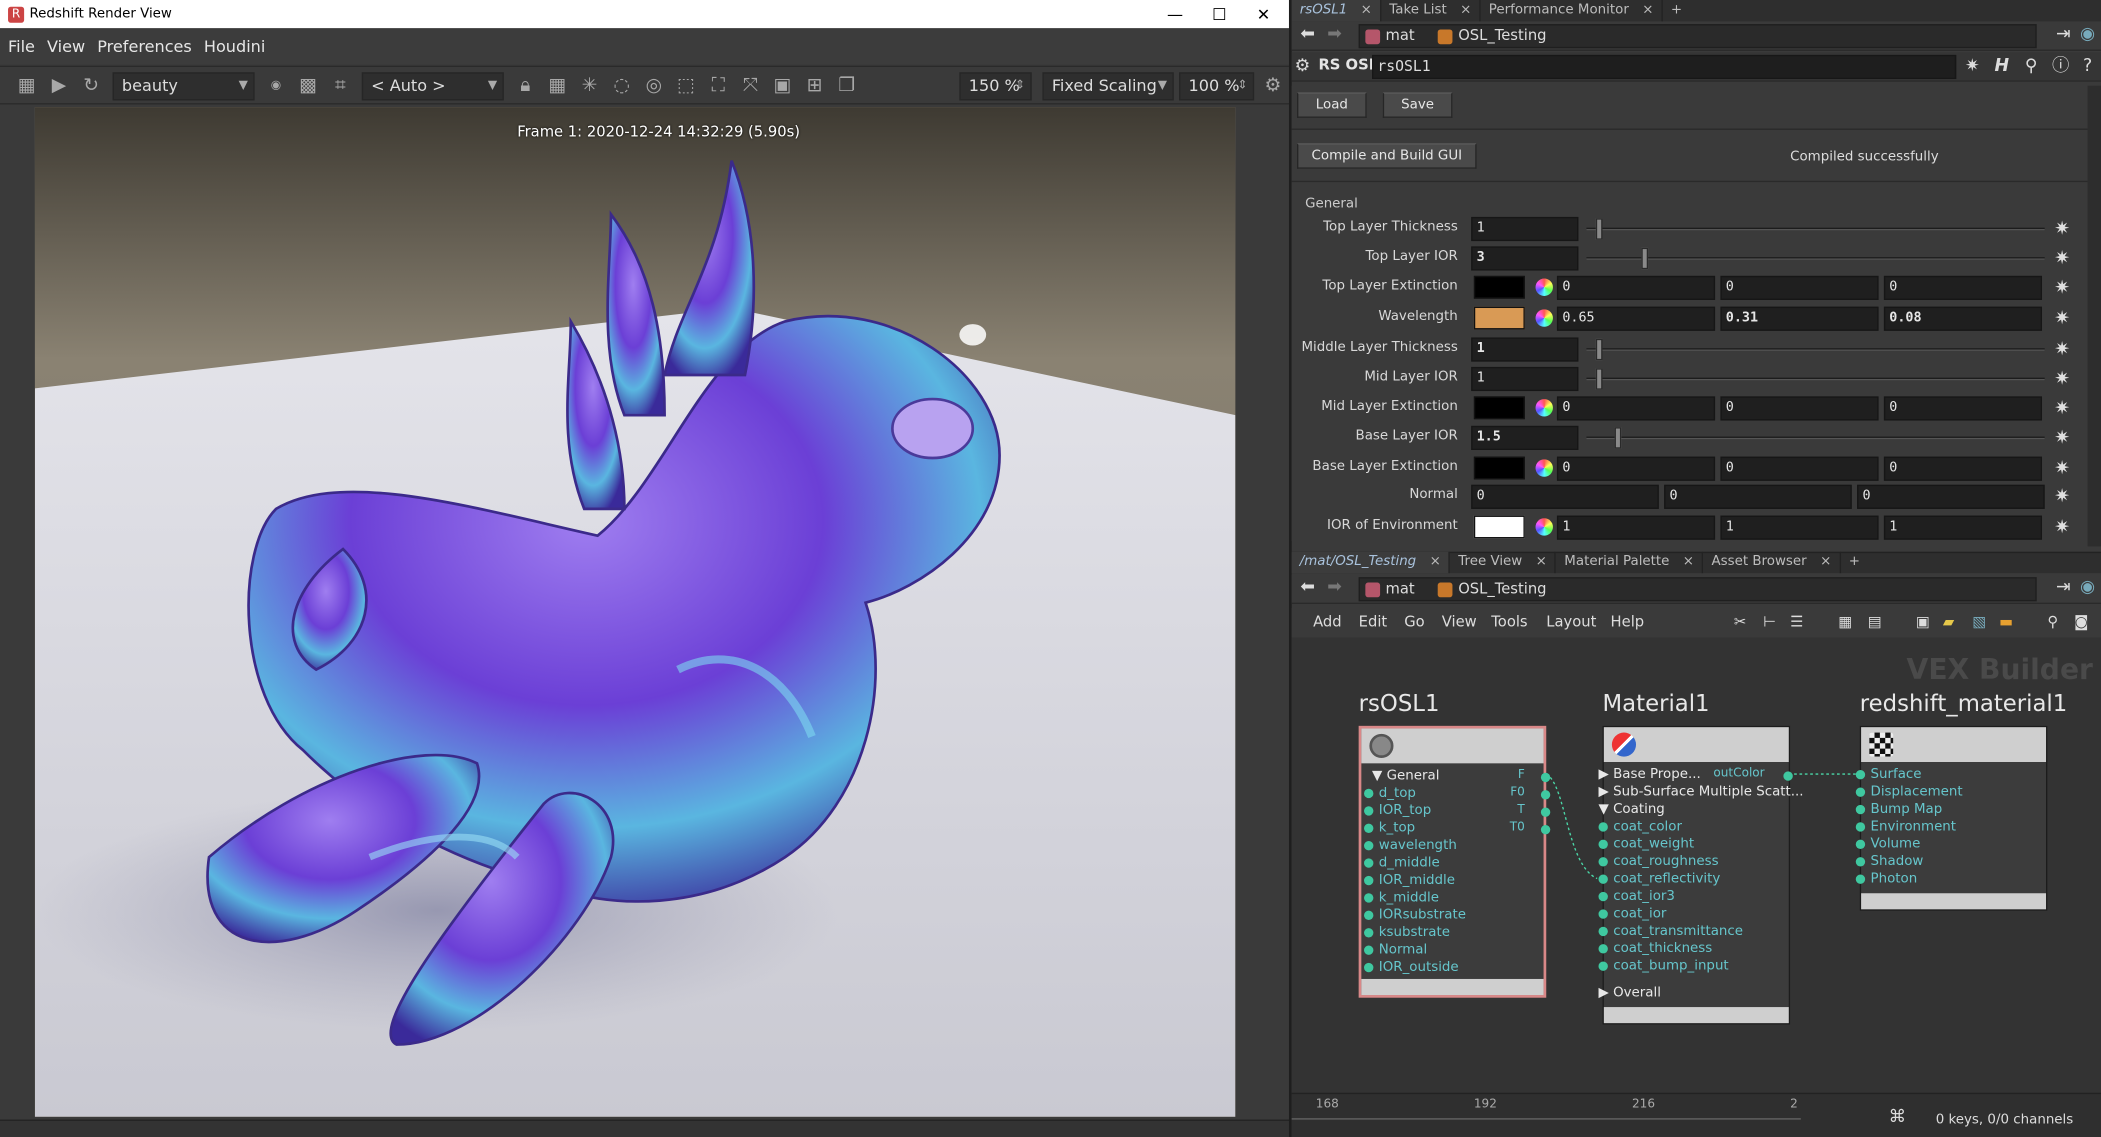  I want to click on node-input-row: Photon, so click(1886, 879).